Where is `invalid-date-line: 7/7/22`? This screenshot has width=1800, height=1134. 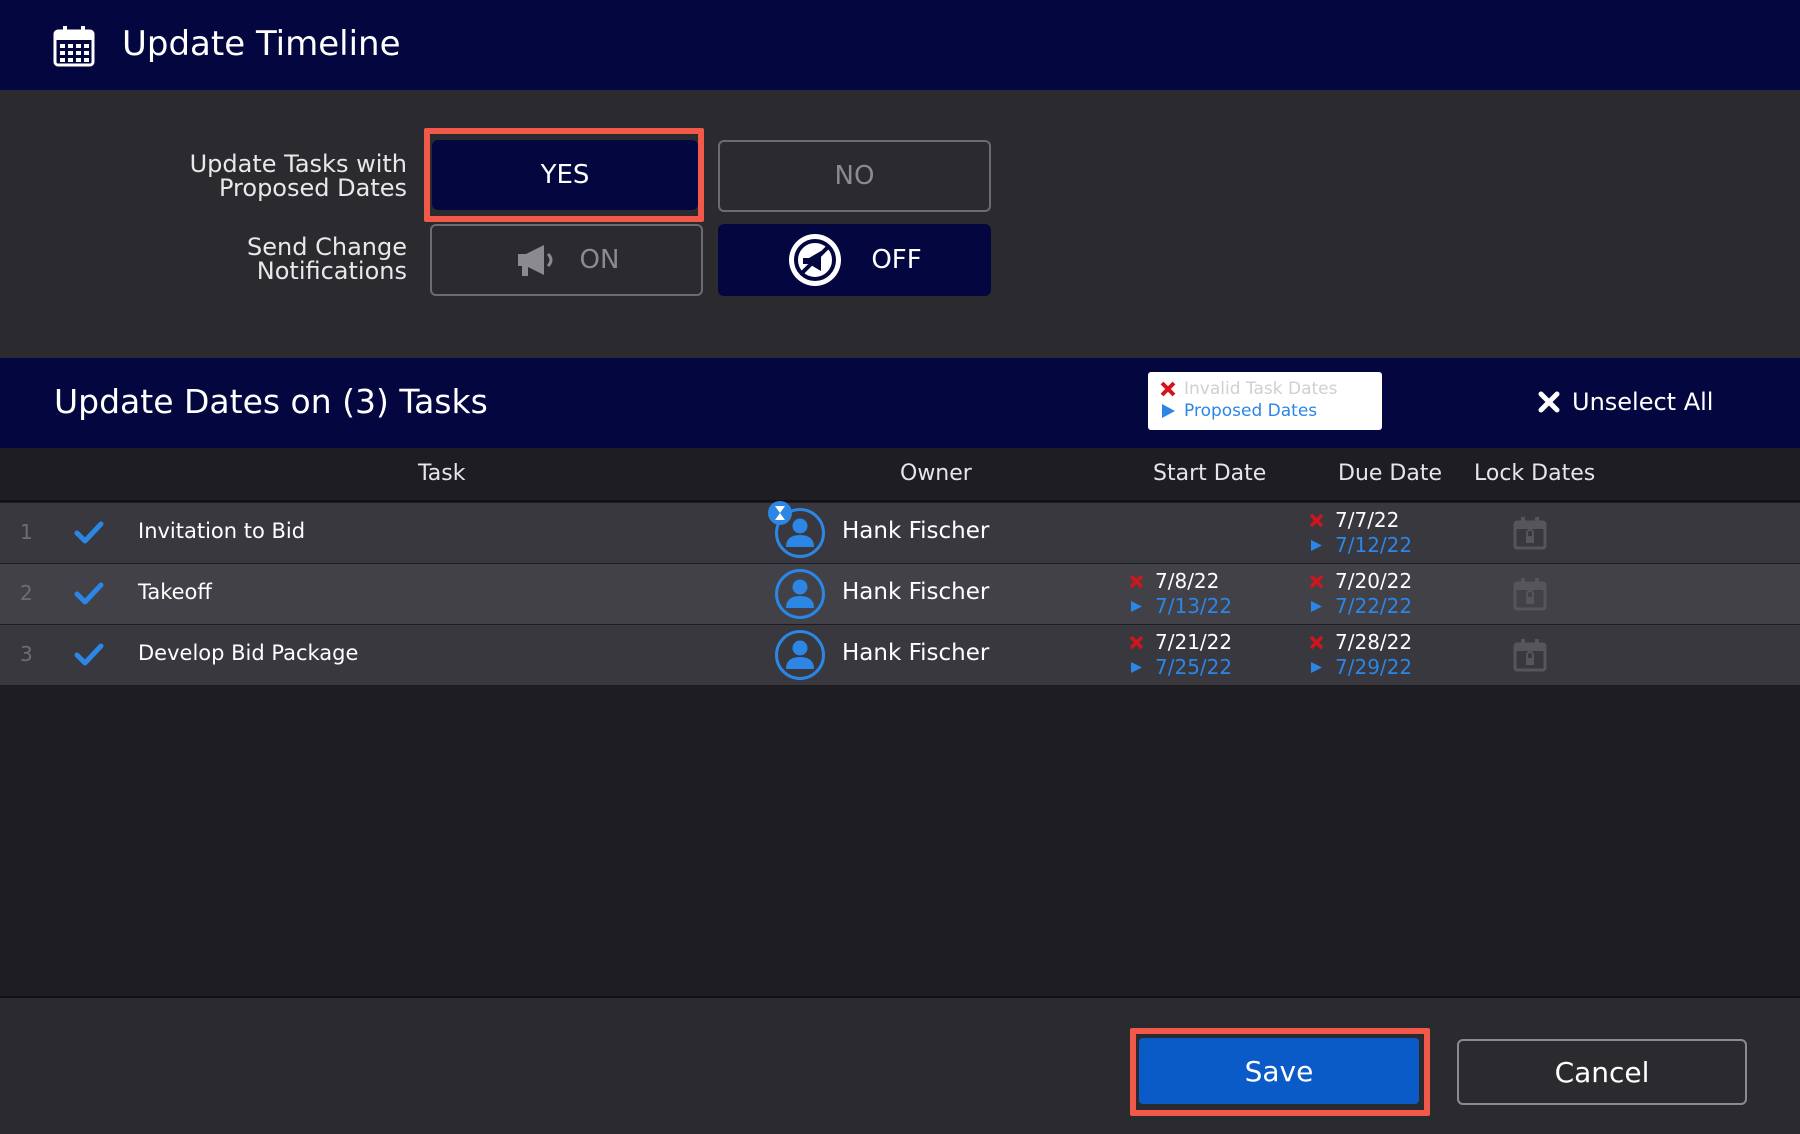 invalid-date-line: 7/7/22 is located at coordinates (1361, 520).